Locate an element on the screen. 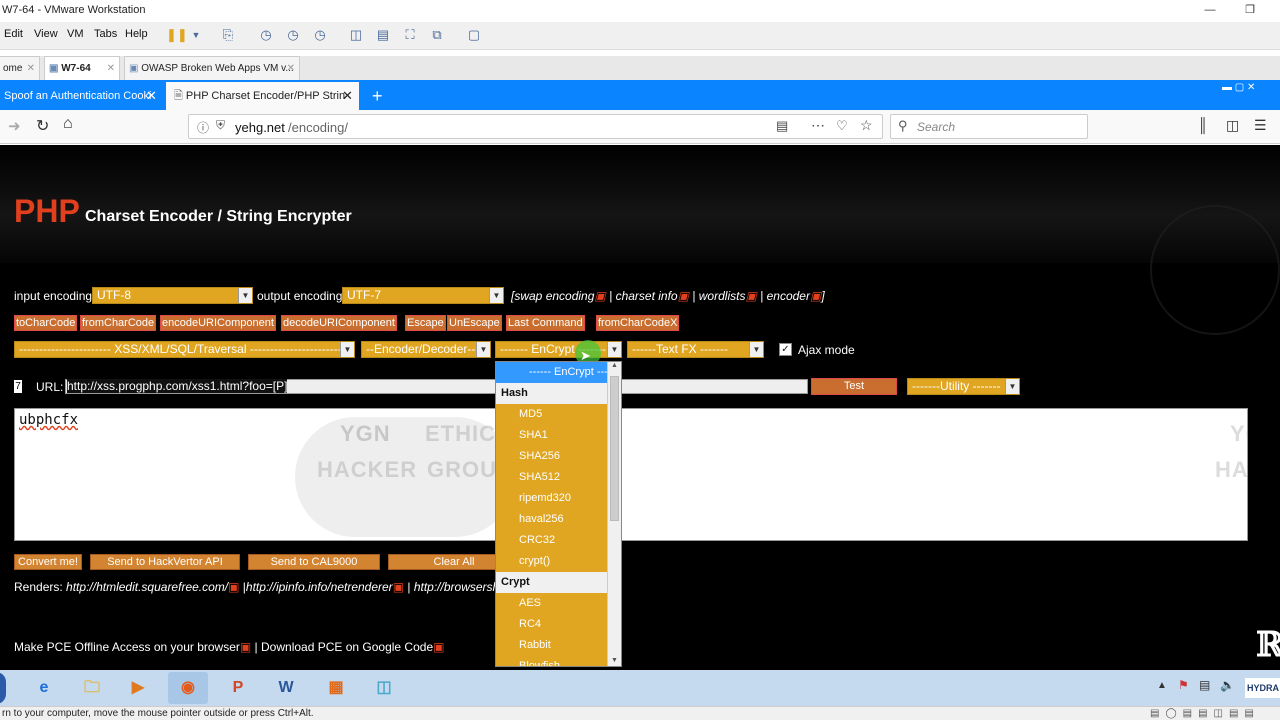  volume-icon: 🔈 is located at coordinates (1227, 685).